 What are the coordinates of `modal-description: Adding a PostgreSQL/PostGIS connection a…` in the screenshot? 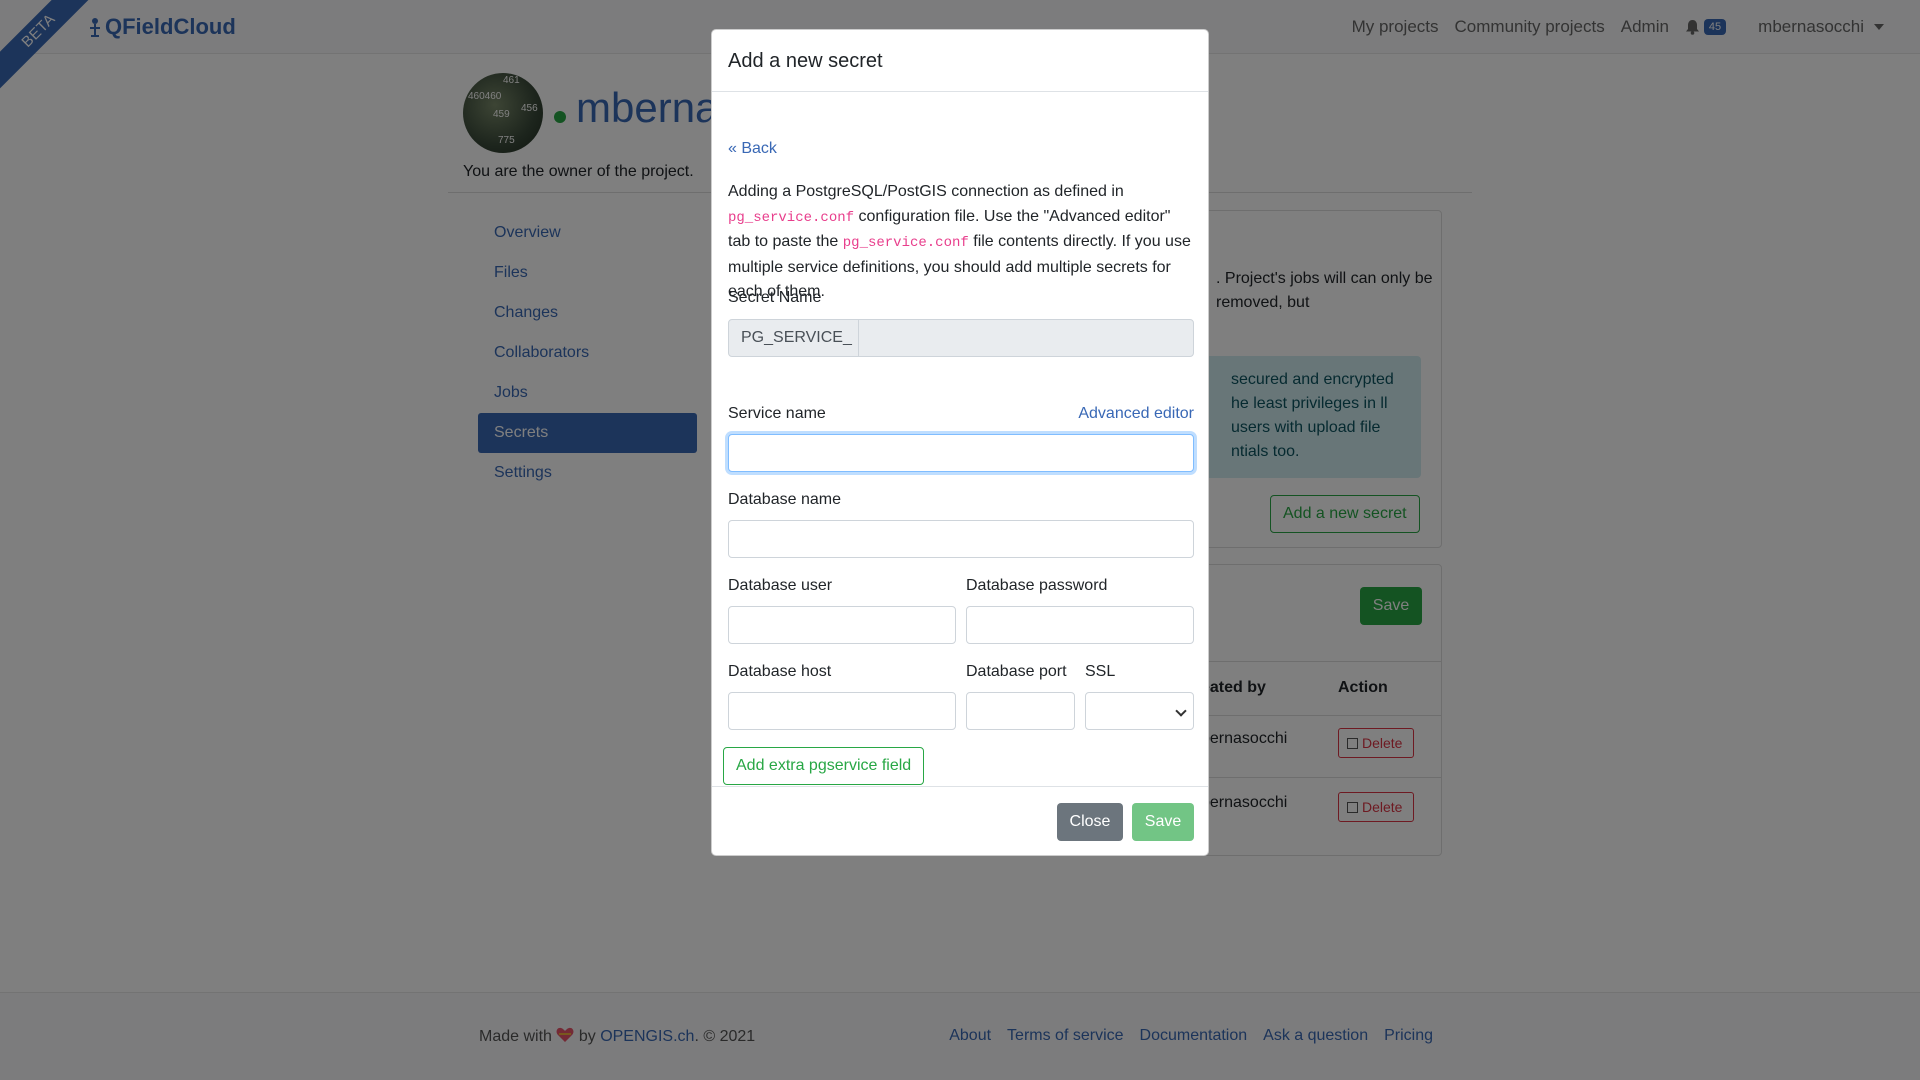 It's located at (961, 242).